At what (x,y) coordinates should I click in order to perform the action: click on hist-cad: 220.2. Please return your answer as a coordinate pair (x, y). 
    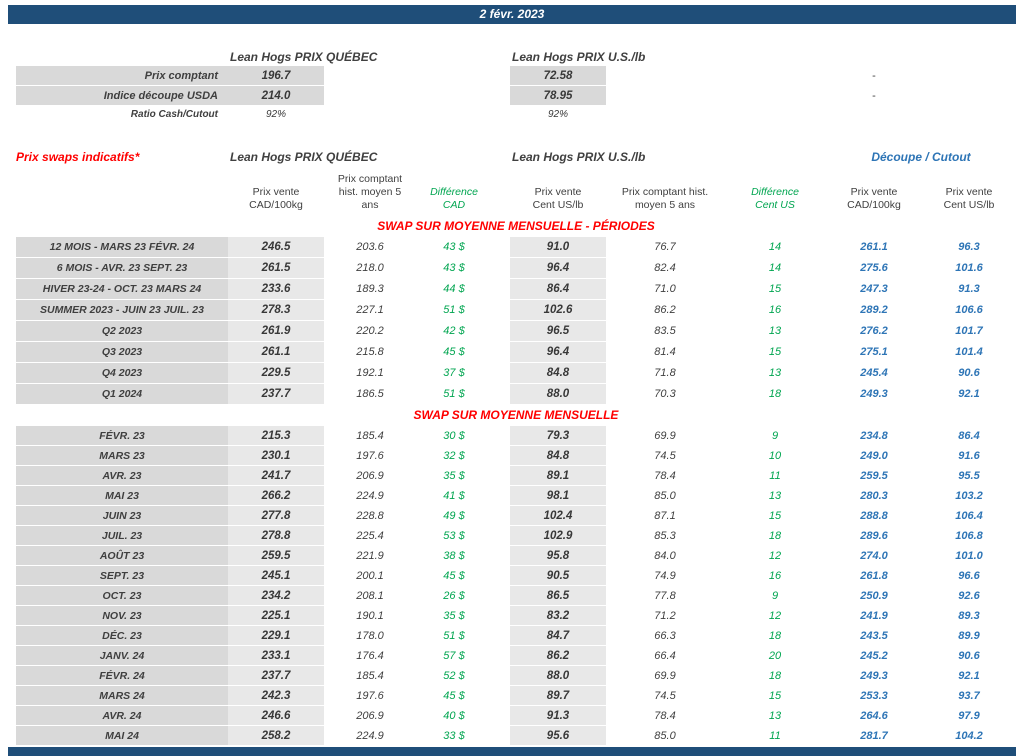
    Looking at the image, I should click on (370, 331).